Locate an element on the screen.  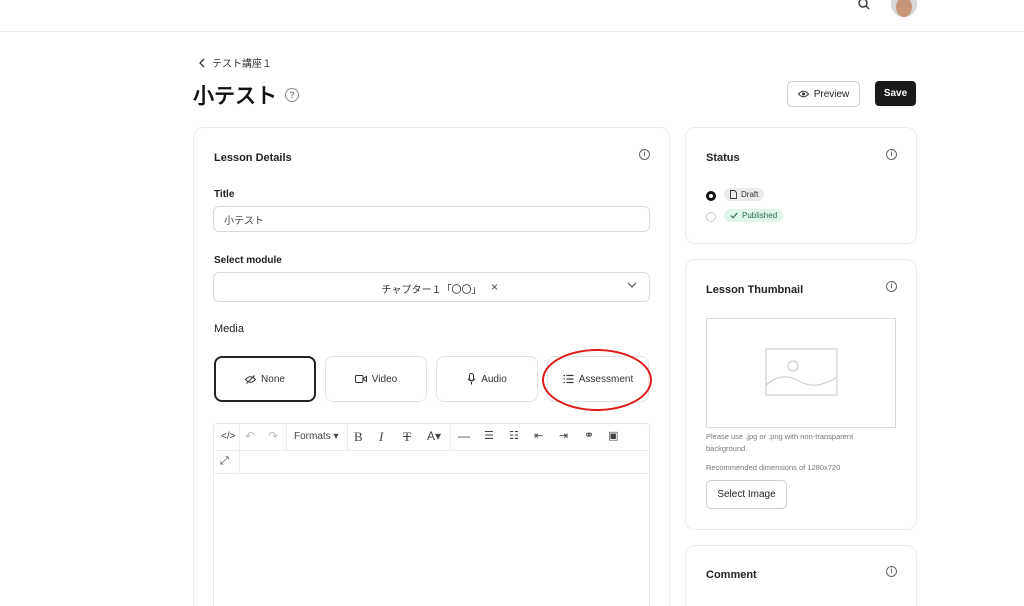
status-card: Status i Draft Published is located at coordinates (801, 185).